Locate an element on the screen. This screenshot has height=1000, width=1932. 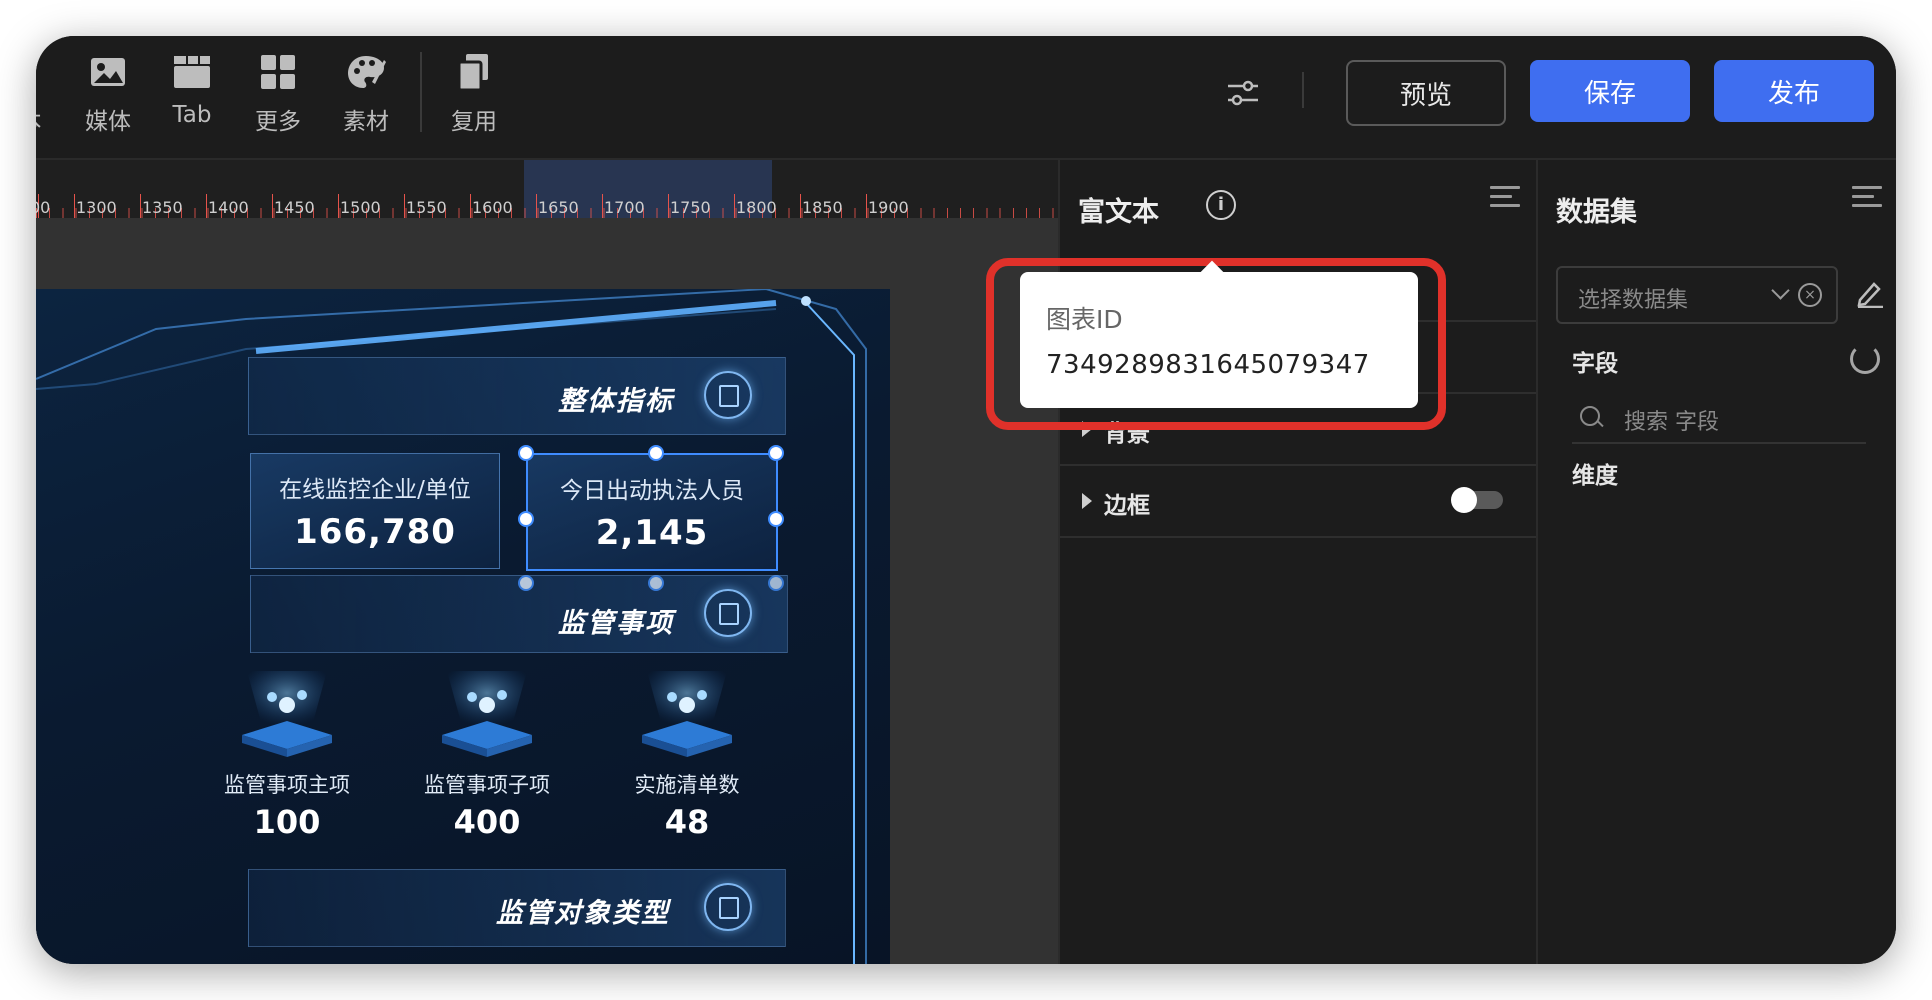
tooltip-label: 图表ID is located at coordinates (1084, 319).